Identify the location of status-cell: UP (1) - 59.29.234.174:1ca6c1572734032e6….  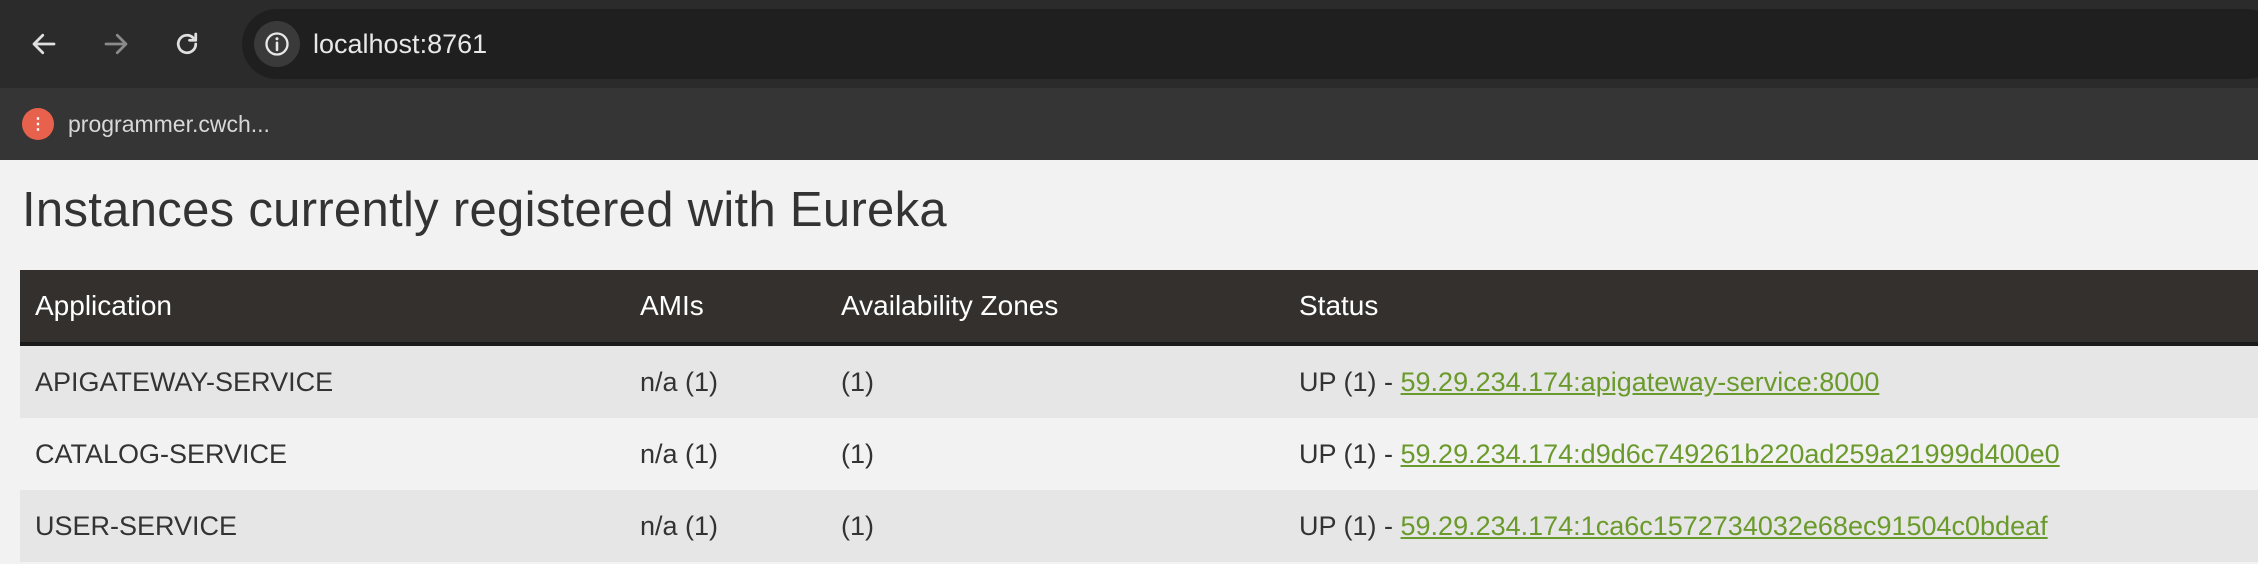
(1771, 526).